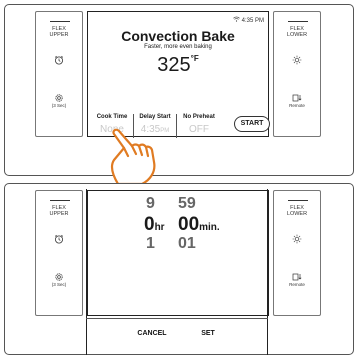 The image size is (359, 358). Describe the element at coordinates (132, 158) in the screenshot. I see `pointing-hand-icon` at that location.